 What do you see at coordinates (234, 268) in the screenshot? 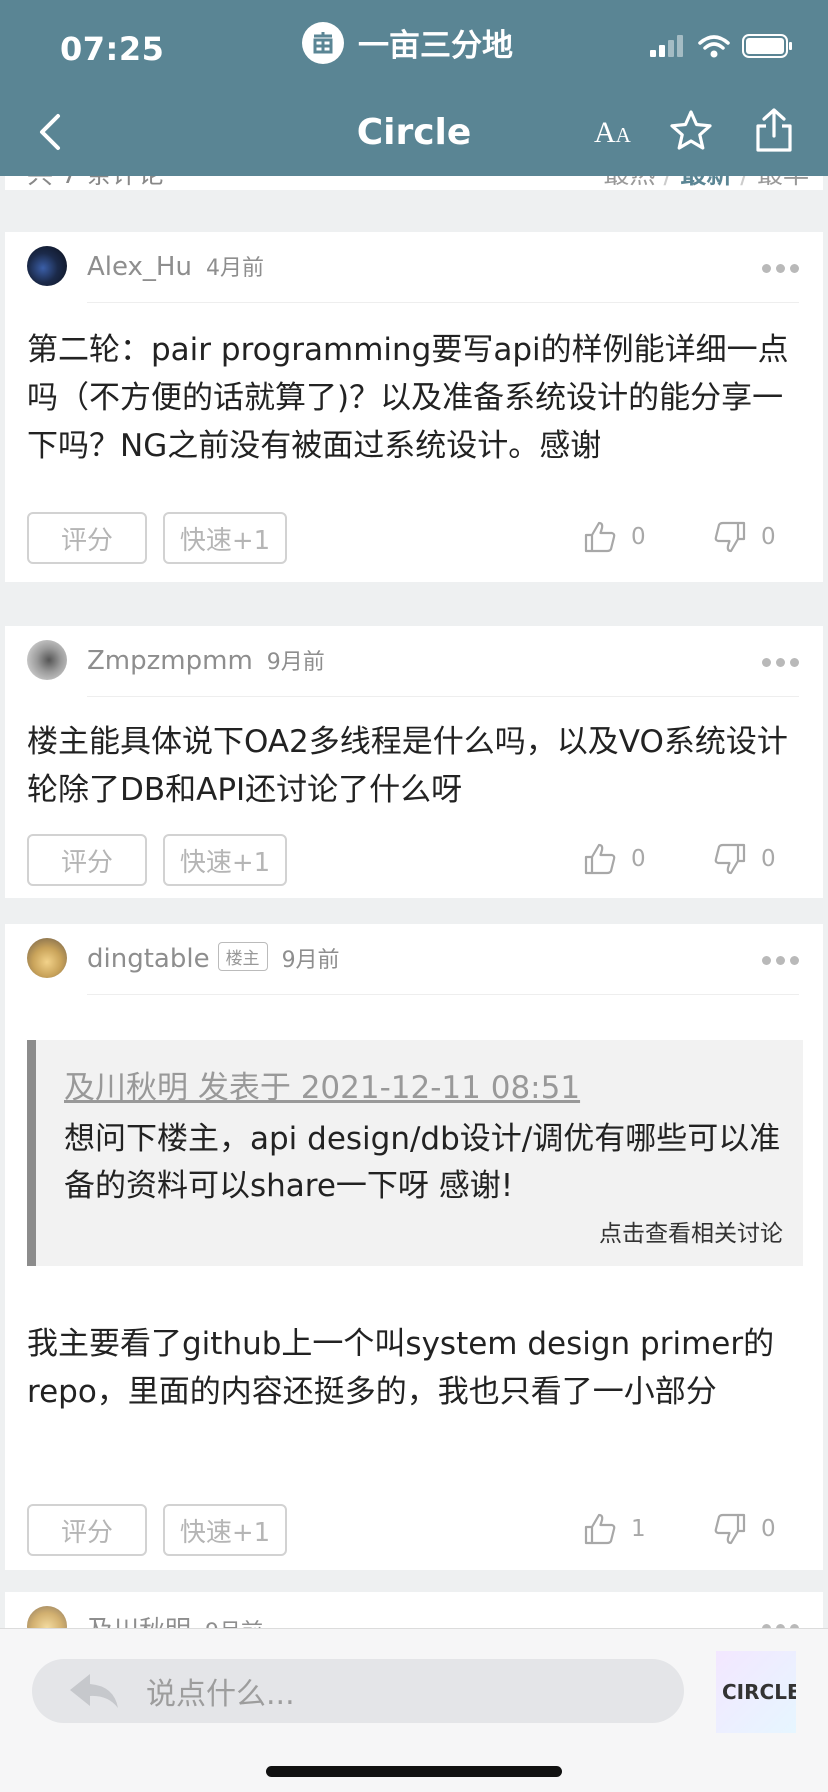
I see `comment-time: 4月前` at bounding box center [234, 268].